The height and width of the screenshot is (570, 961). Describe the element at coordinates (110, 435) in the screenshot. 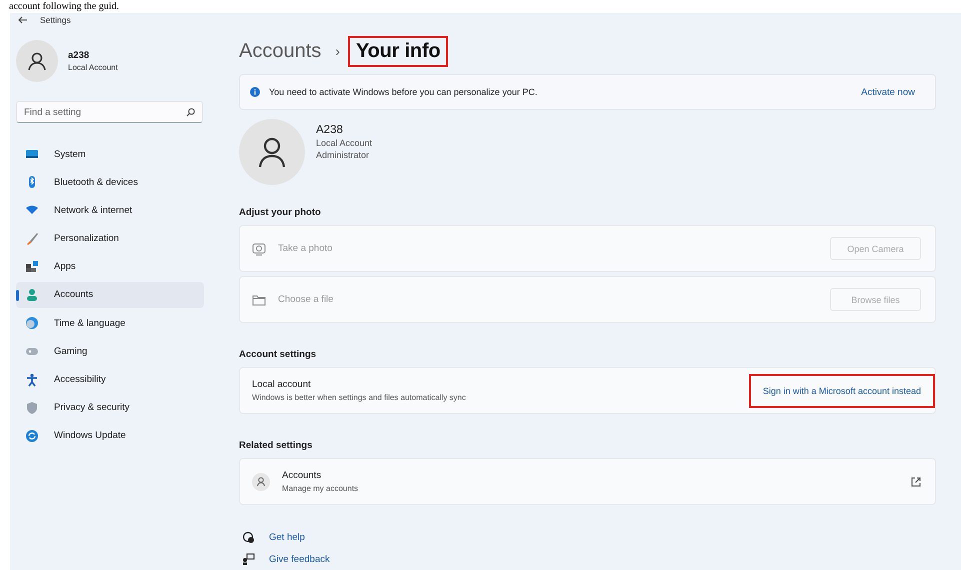

I see `sidebar-item: Windows Update` at that location.